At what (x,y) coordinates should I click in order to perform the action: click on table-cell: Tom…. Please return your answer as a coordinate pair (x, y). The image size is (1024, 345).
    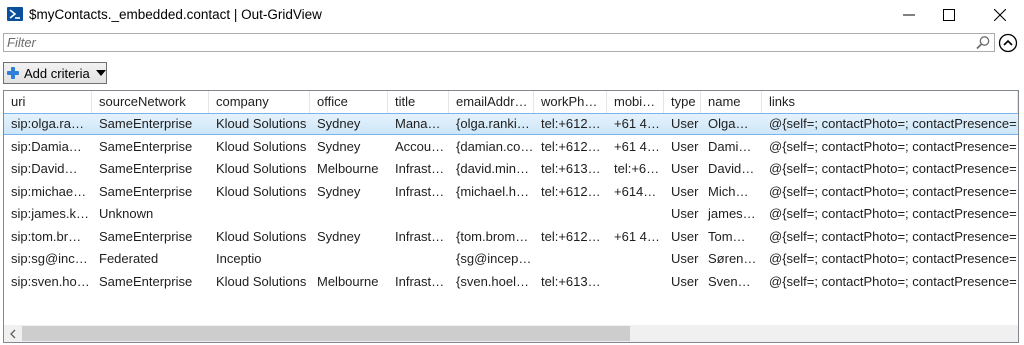
    Looking at the image, I should click on (727, 236).